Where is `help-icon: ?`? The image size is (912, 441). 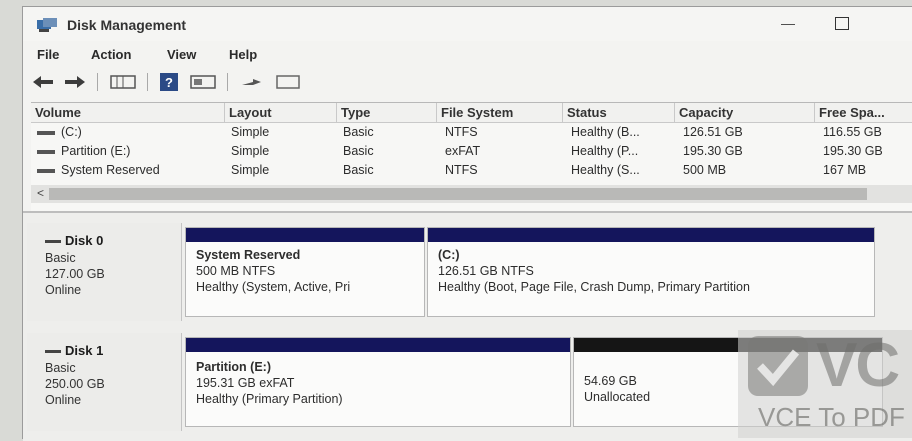
help-icon: ? is located at coordinates (169, 82).